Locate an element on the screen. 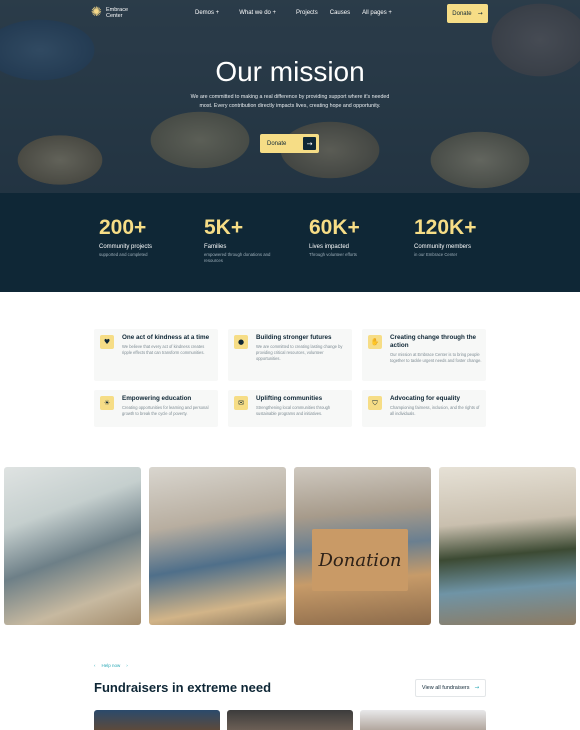 This screenshot has height=730, width=580. feature-title: Uplifting communities is located at coordinates (289, 398).